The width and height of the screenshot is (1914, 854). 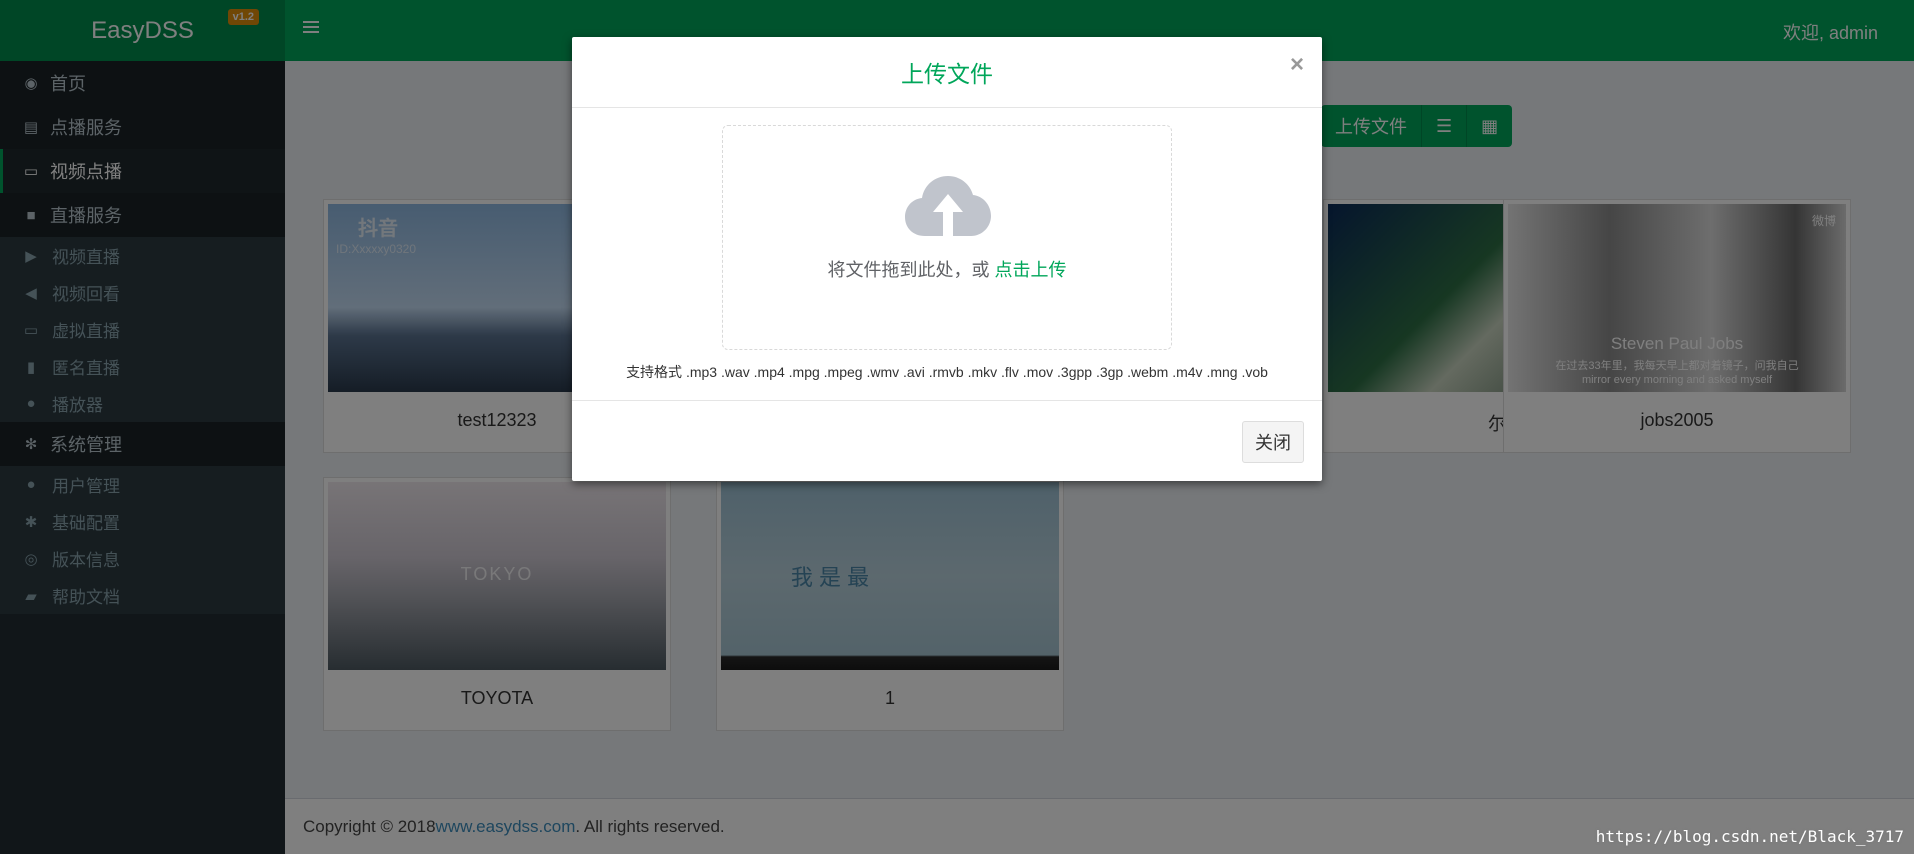 What do you see at coordinates (1749, 836) in the screenshot?
I see `csdn-watermark: https://blog.csdn.net/Black_3717` at bounding box center [1749, 836].